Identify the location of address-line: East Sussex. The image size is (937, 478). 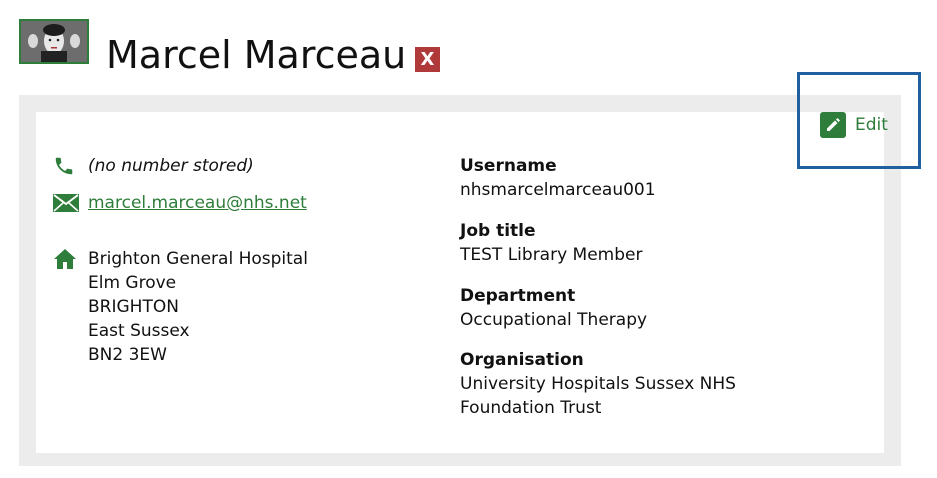
(139, 331).